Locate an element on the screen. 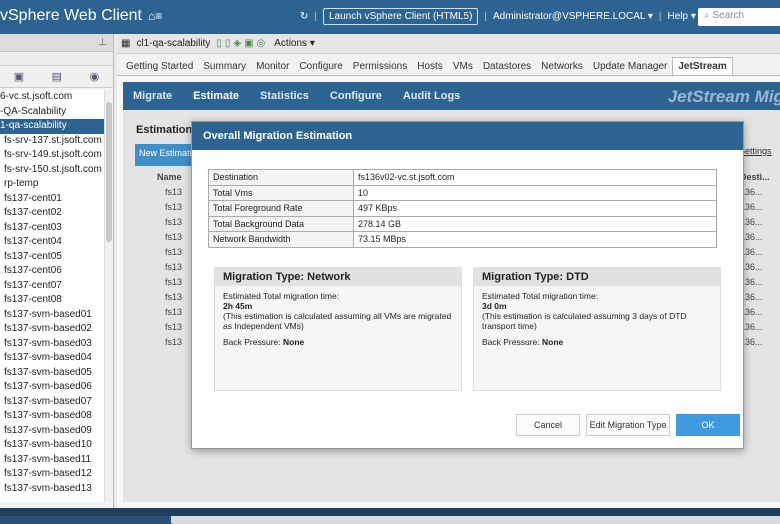 This screenshot has width=780, height=524. tab-getting-started: Getting Started is located at coordinates (159, 66).